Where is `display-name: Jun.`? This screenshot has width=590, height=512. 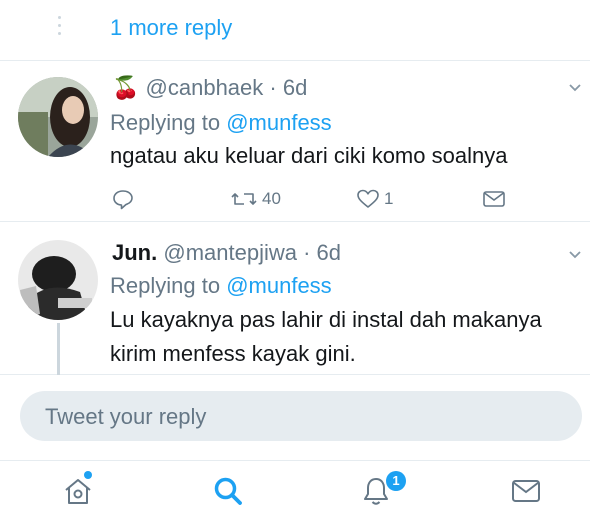 display-name: Jun. is located at coordinates (134, 252).